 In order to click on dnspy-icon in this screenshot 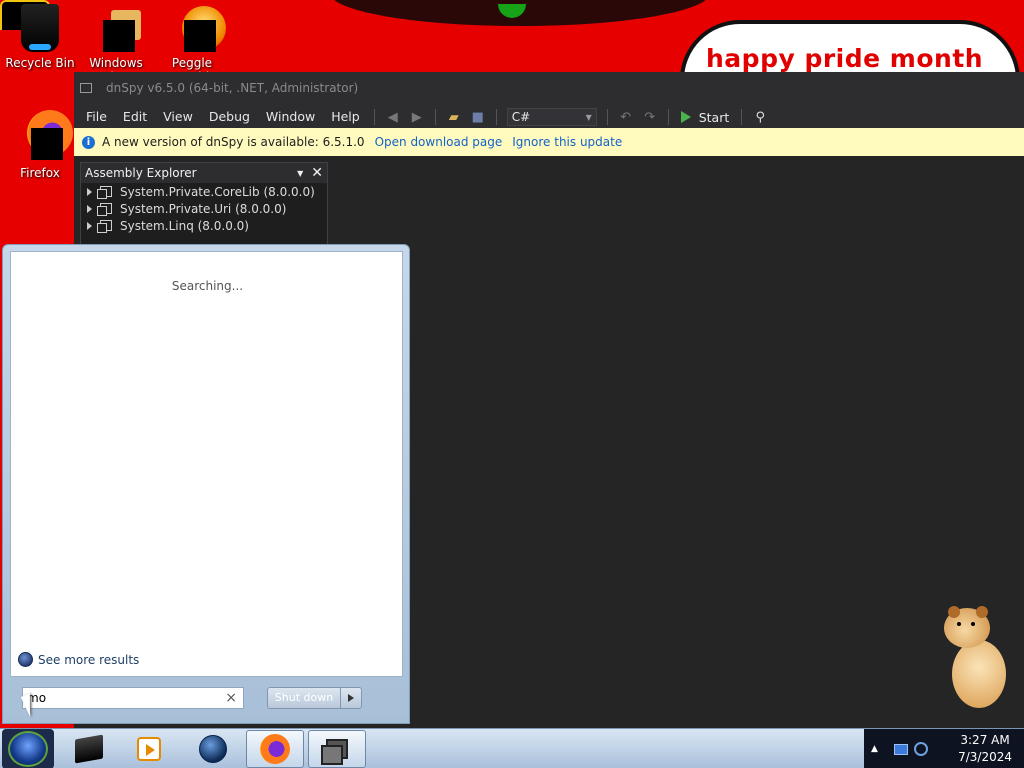, I will do `click(334, 752)`.